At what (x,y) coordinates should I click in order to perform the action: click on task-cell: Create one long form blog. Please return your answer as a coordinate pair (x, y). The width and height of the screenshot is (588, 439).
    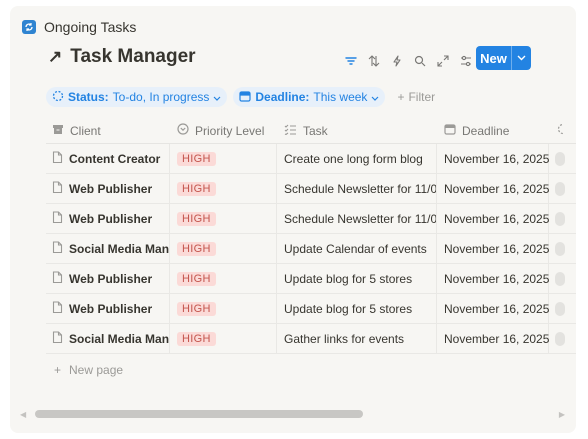
    Looking at the image, I should click on (357, 158).